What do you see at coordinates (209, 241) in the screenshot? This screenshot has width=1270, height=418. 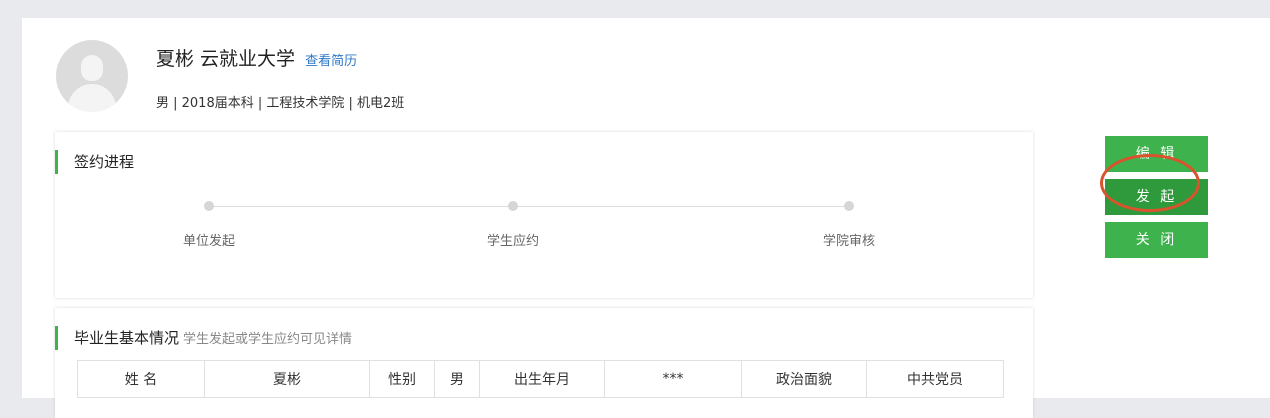 I see `step-label-initiate: 单位发起` at bounding box center [209, 241].